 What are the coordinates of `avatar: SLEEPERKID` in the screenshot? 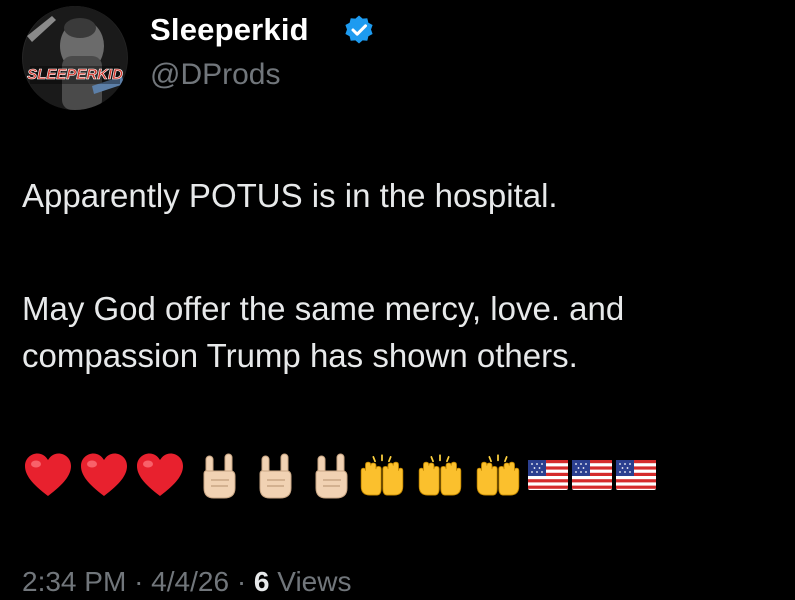 It's located at (75, 58).